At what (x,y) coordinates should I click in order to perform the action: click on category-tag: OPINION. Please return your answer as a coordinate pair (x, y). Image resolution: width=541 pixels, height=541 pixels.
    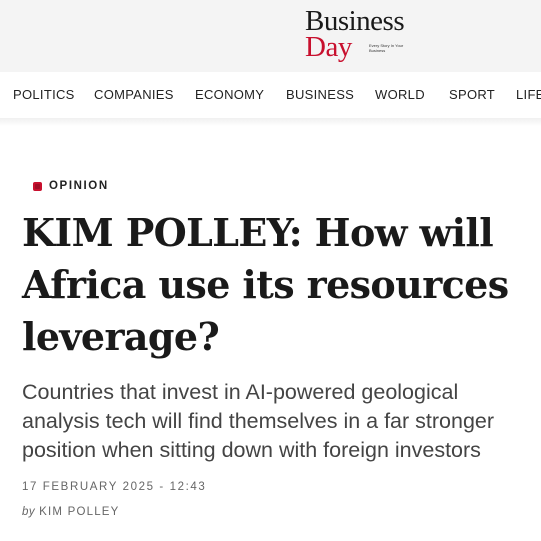
    Looking at the image, I should click on (71, 186).